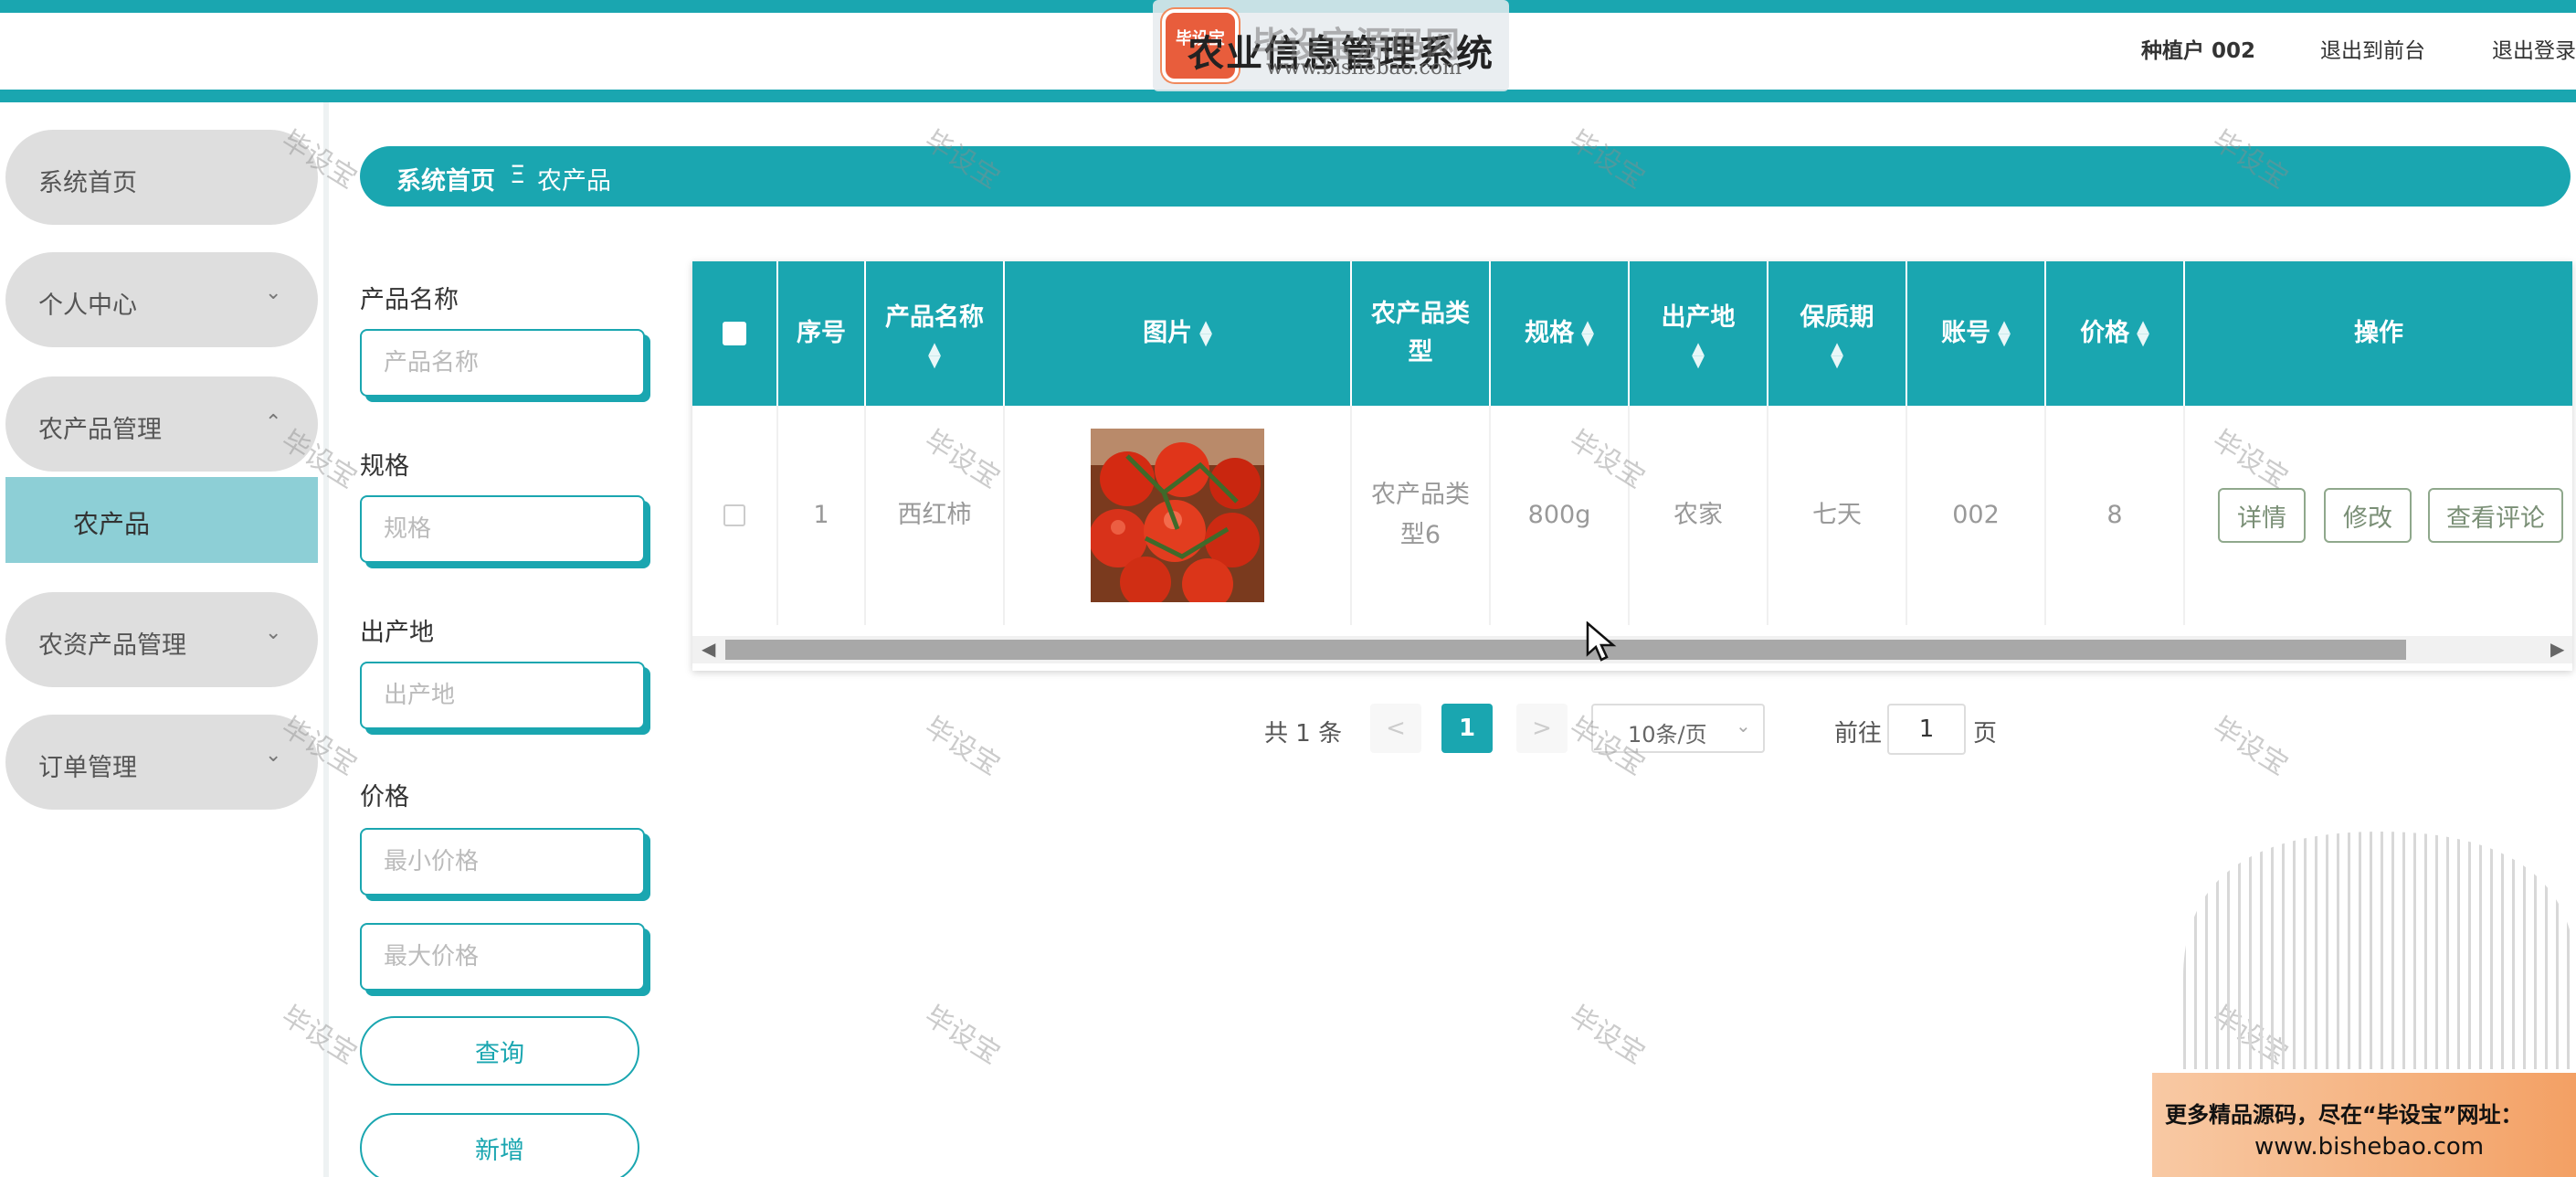 The height and width of the screenshot is (1177, 2576). What do you see at coordinates (1542, 729) in the screenshot?
I see `next-page-icon: >` at bounding box center [1542, 729].